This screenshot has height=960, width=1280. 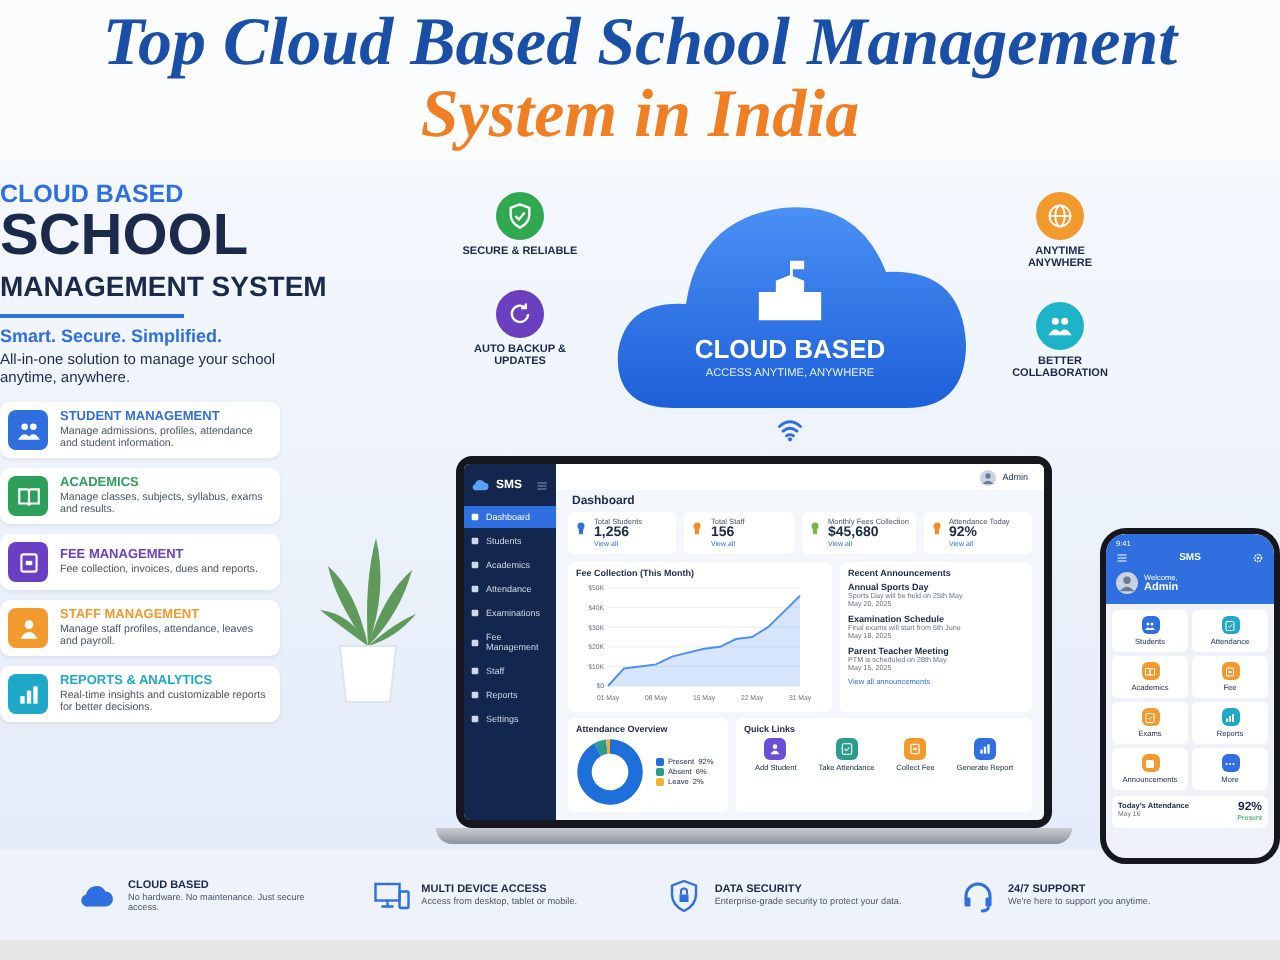 I want to click on cloud-title: CLOUD BASED, so click(x=790, y=349).